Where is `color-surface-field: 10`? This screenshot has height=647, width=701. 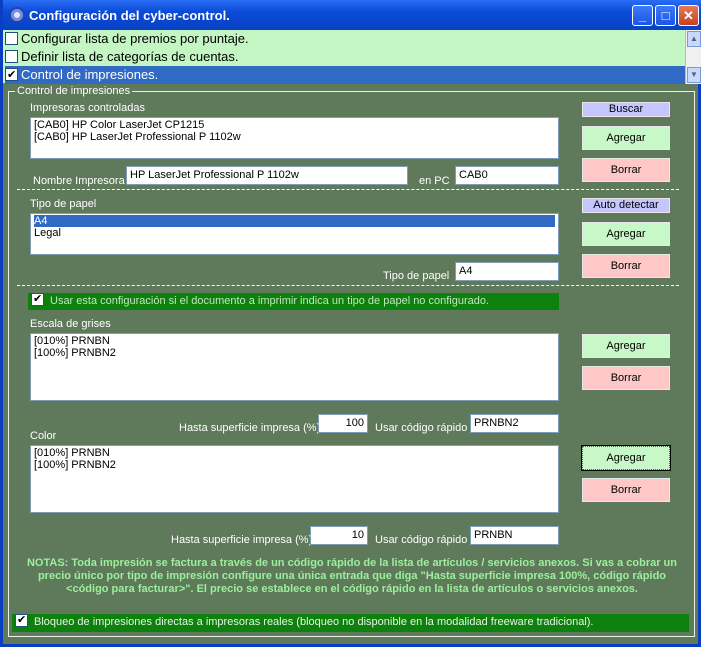 color-surface-field: 10 is located at coordinates (339, 535).